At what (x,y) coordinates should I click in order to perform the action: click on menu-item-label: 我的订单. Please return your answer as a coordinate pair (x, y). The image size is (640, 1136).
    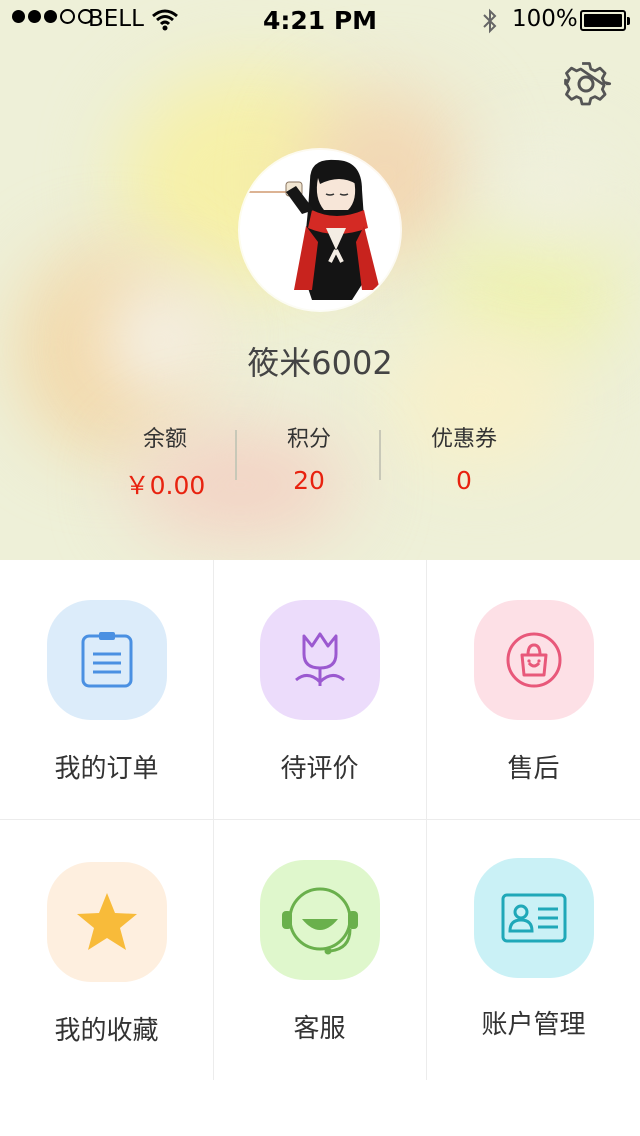
    Looking at the image, I should click on (106, 769).